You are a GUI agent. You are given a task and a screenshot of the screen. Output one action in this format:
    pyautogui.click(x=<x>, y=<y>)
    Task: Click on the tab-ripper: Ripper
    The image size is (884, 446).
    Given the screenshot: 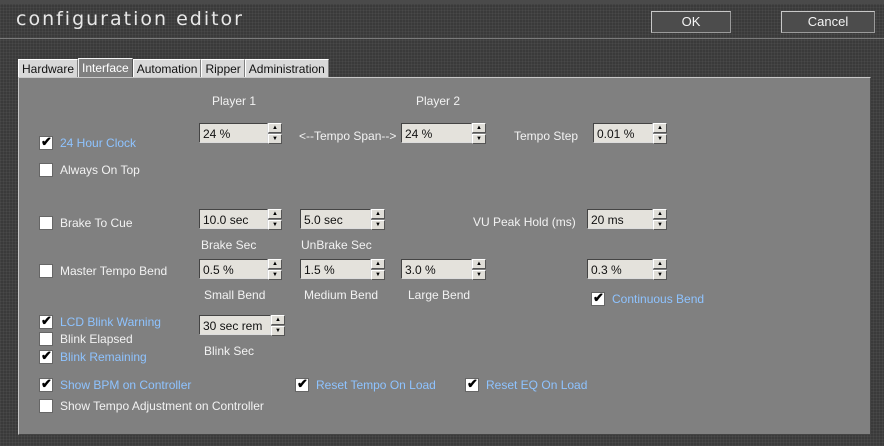 What is the action you would take?
    pyautogui.click(x=223, y=68)
    